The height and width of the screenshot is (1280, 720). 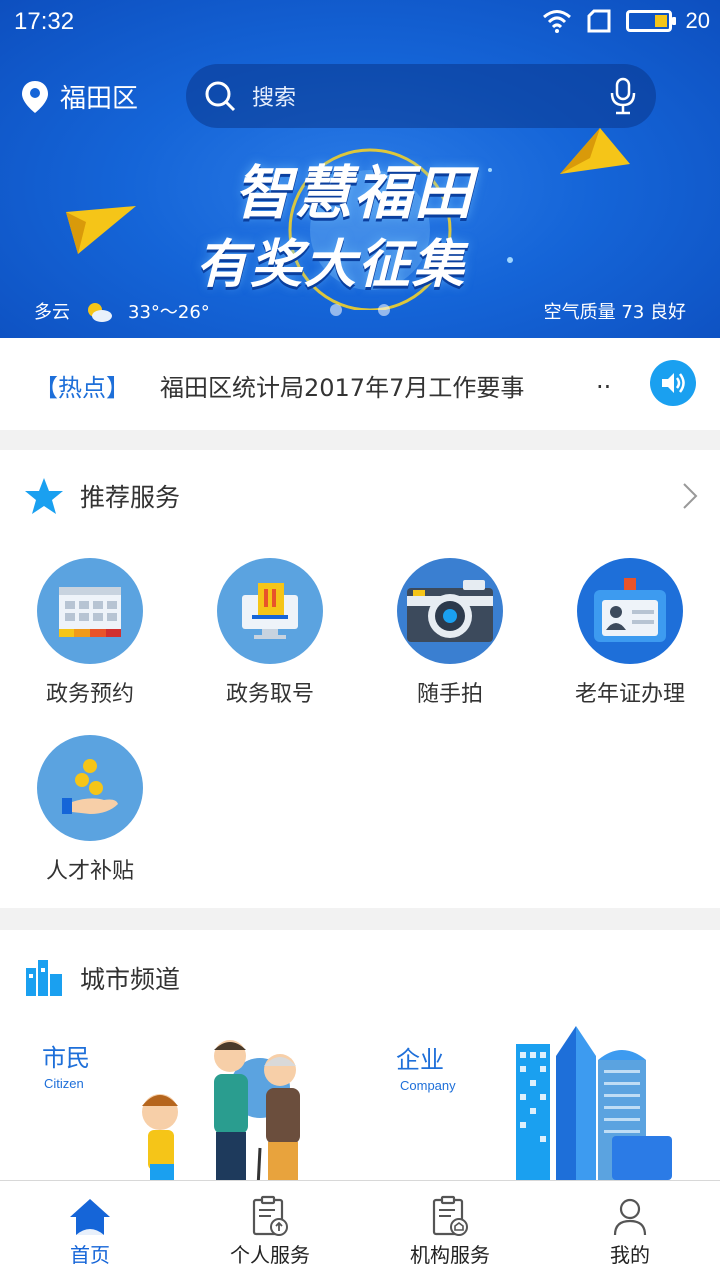 I want to click on search-bar: 搜索, so click(x=421, y=96).